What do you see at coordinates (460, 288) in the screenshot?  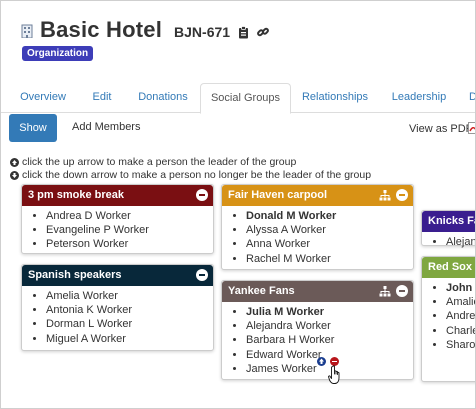 I see `leader-item: John H` at bounding box center [460, 288].